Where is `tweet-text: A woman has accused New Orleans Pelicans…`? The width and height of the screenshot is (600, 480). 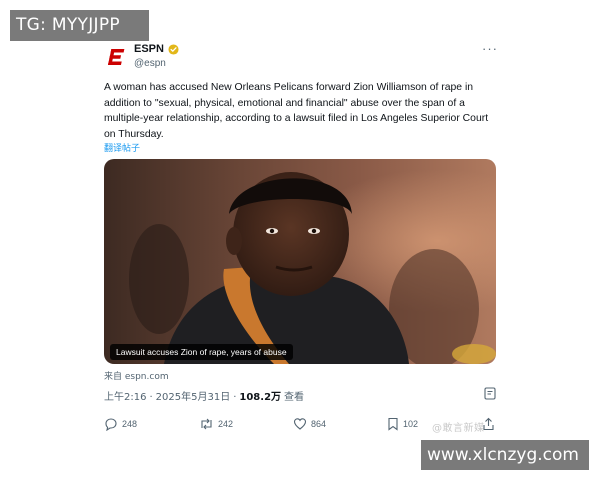 tweet-text: A woman has accused New Orleans Pelicans… is located at coordinates (296, 111).